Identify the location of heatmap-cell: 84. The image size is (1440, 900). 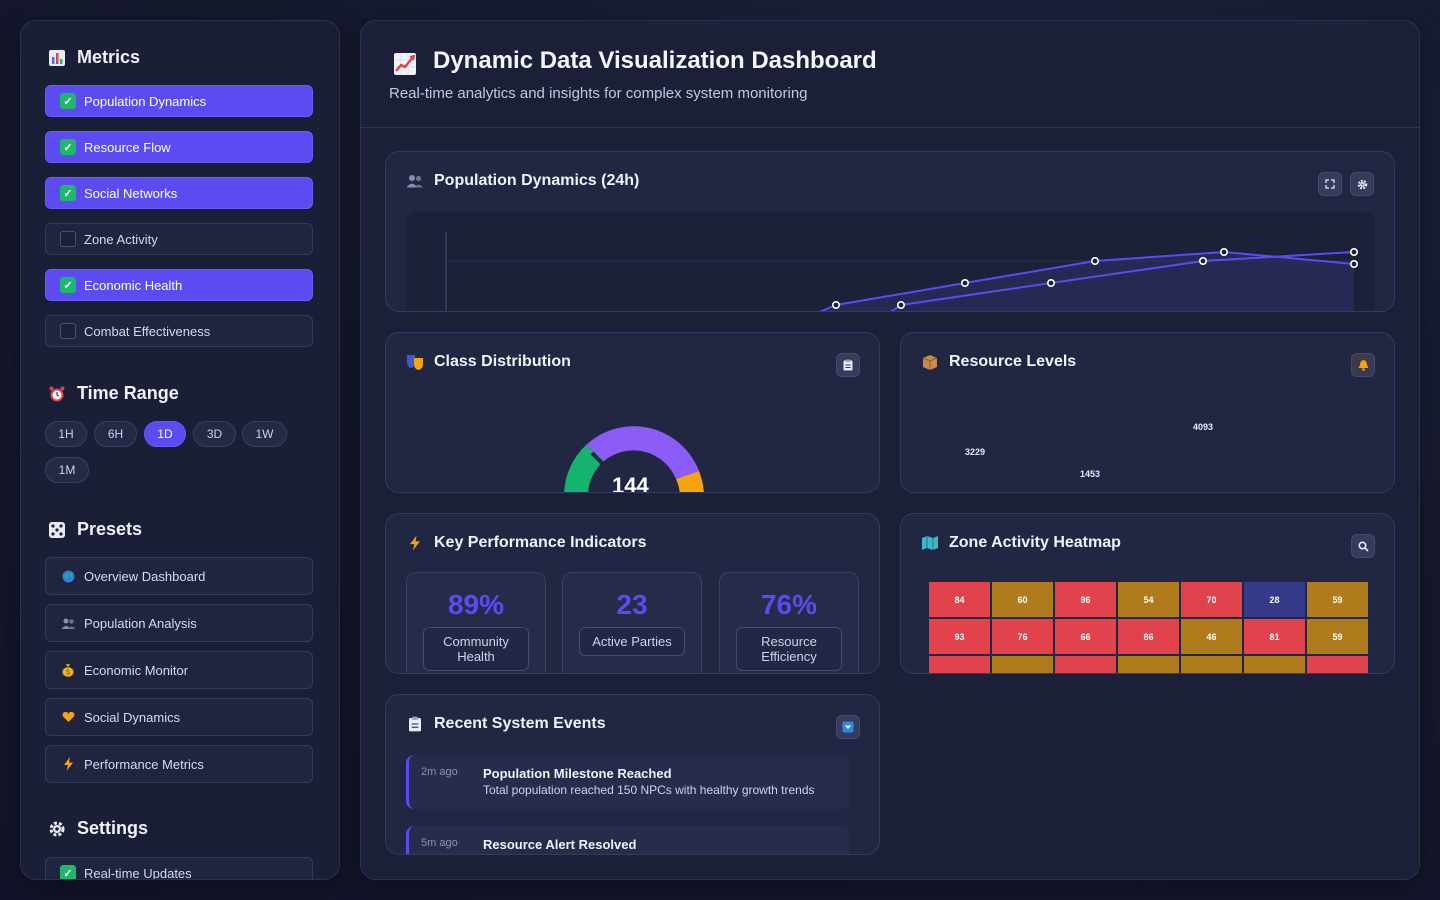
(959, 599).